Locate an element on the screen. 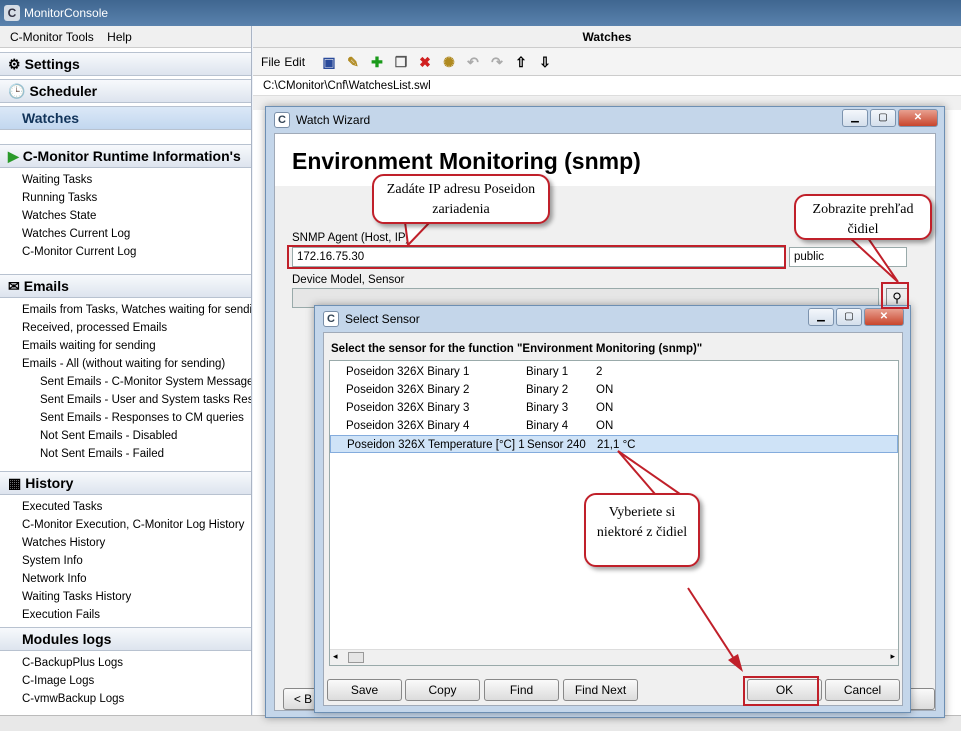  sidebar-item: Watches Current Log is located at coordinates (125, 234).